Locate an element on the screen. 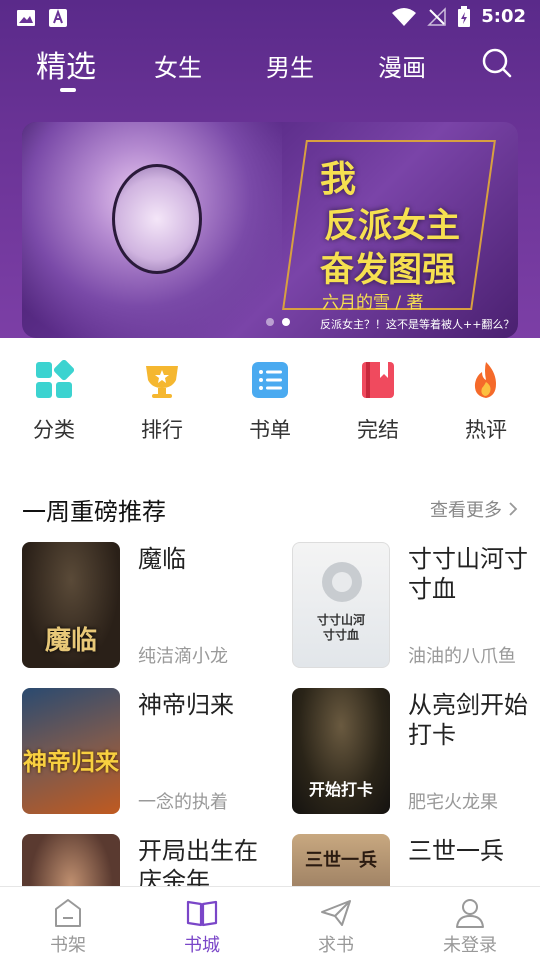 The image size is (540, 960). status-bar: 5:02 is located at coordinates (270, 18).